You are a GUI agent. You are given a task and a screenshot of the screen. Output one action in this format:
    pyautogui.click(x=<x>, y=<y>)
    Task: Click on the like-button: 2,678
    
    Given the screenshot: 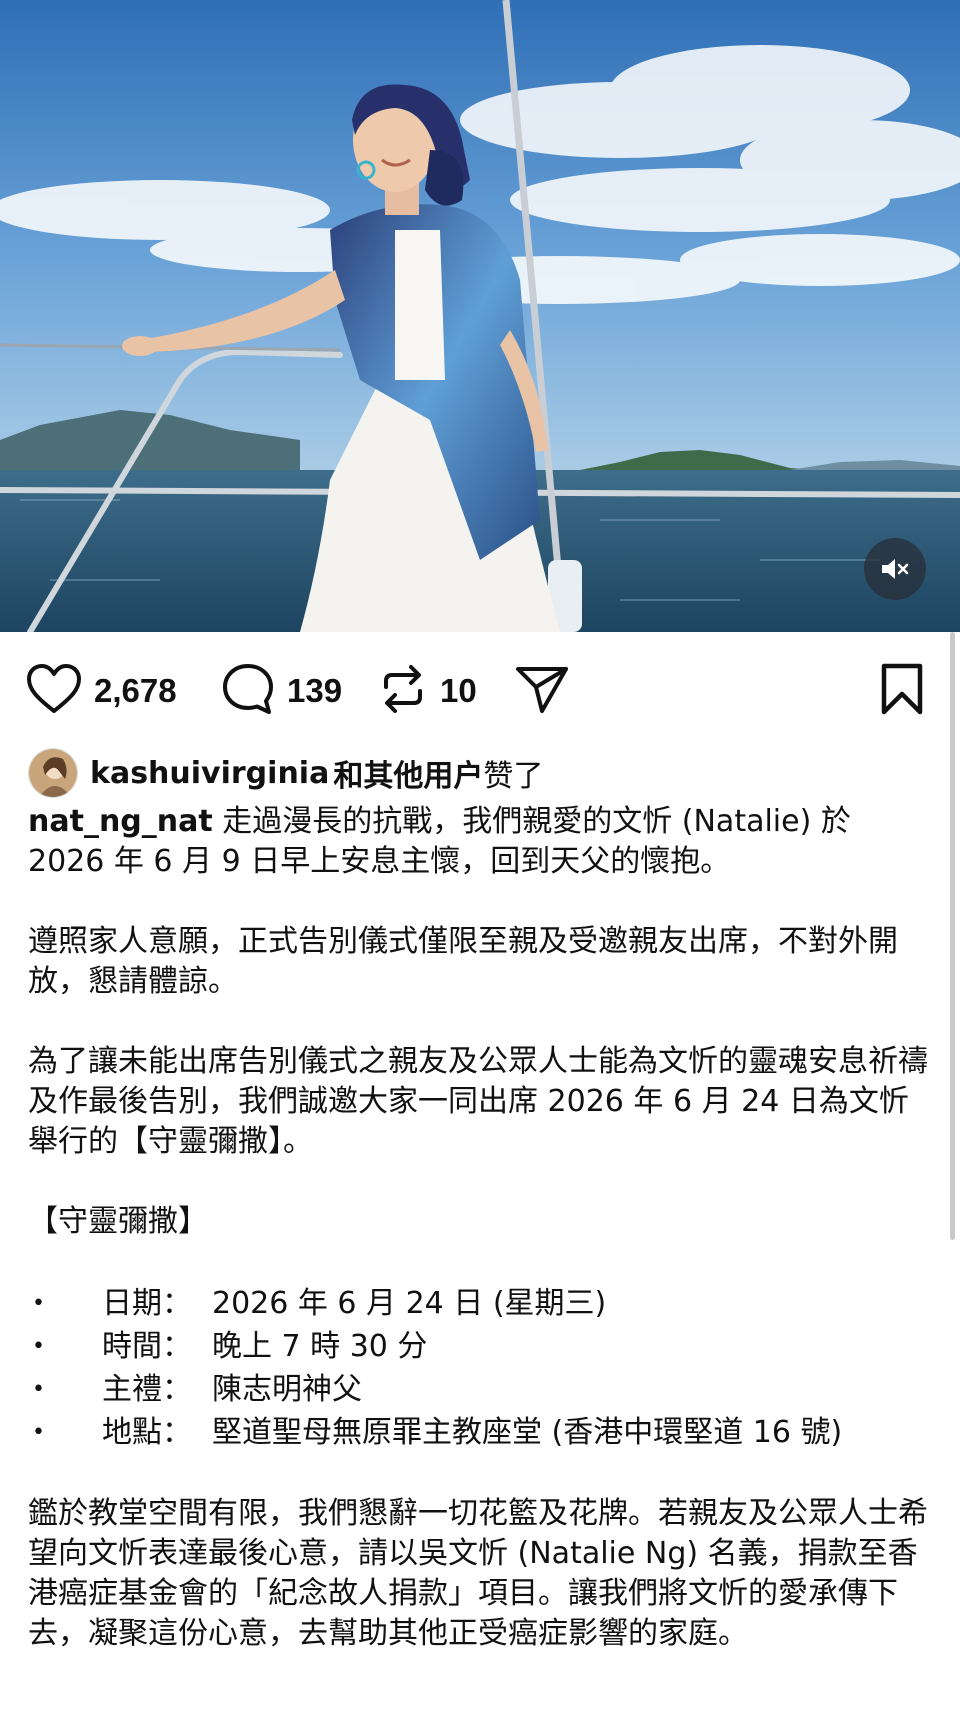 What is the action you would take?
    pyautogui.click(x=101, y=691)
    